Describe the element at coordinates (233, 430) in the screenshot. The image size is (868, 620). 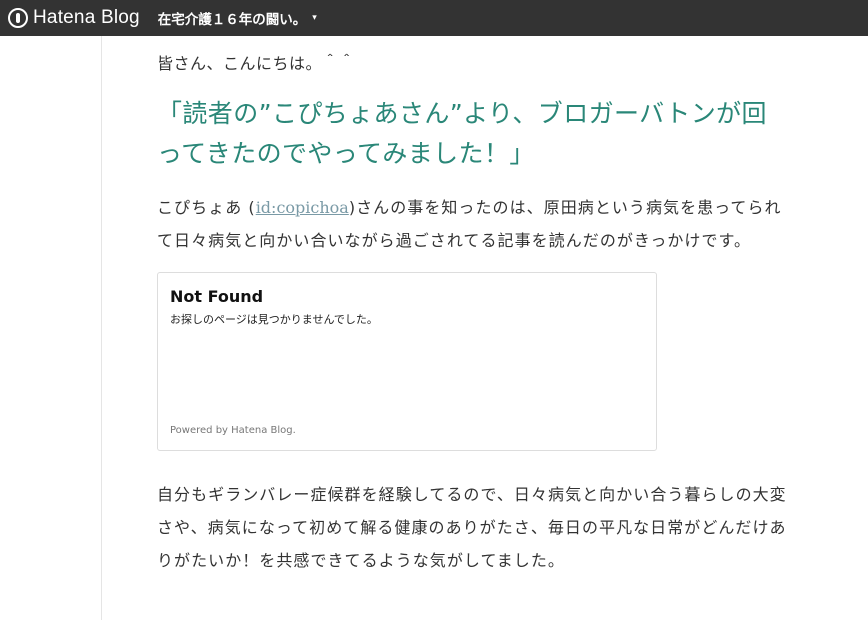
I see `embed-footer: Powered by Hatena Blog.` at that location.